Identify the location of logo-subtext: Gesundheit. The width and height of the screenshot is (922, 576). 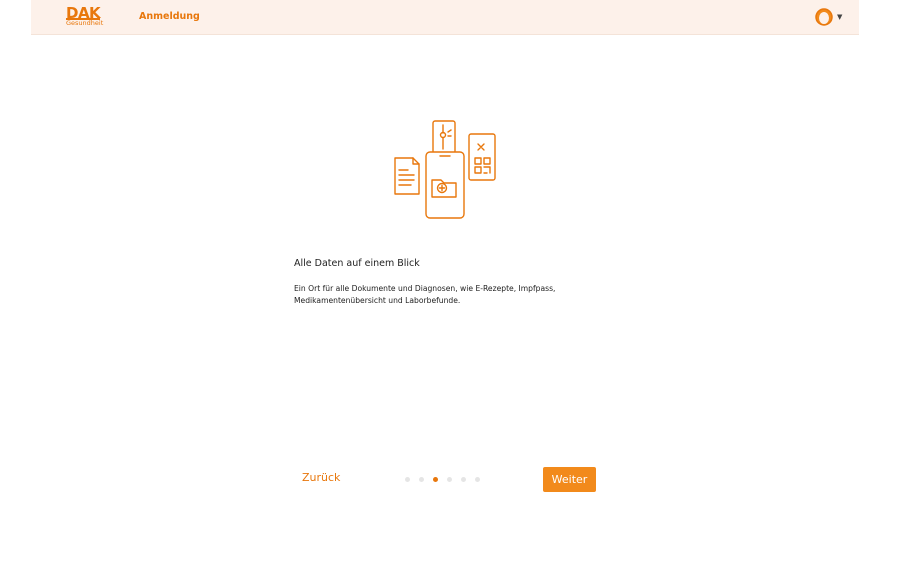
(85, 23).